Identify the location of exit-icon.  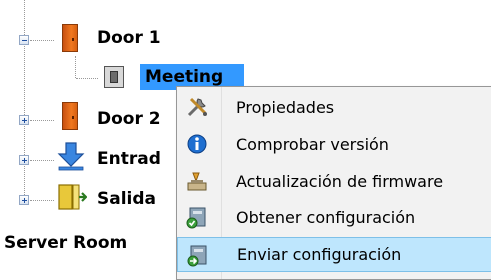
(72, 197).